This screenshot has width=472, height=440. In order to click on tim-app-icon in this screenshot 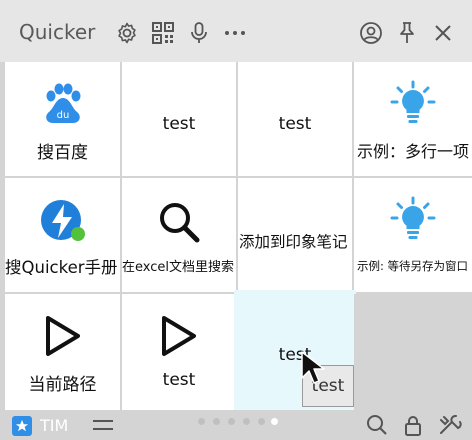, I will do `click(22, 426)`.